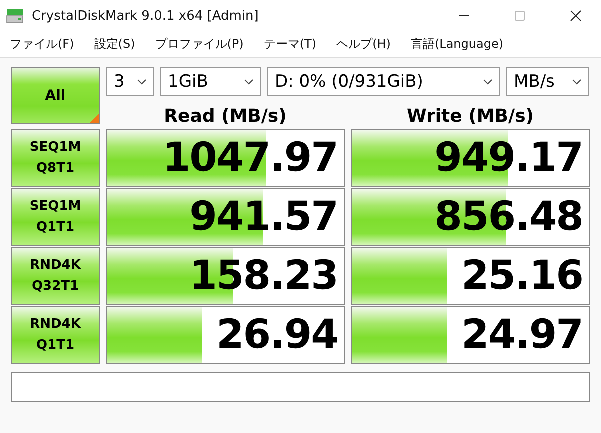  Describe the element at coordinates (55, 158) in the screenshot. I see `test-button: SEQ1M Q8T1` at that location.